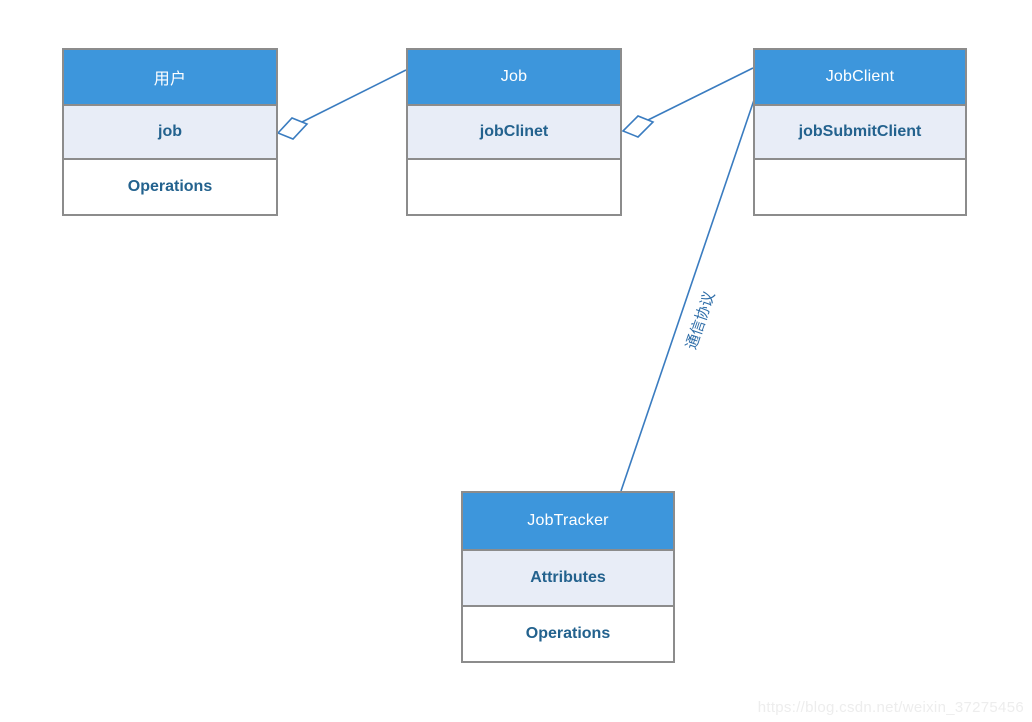  I want to click on class-attributes-jobclient: jobSubmitClient, so click(860, 131).